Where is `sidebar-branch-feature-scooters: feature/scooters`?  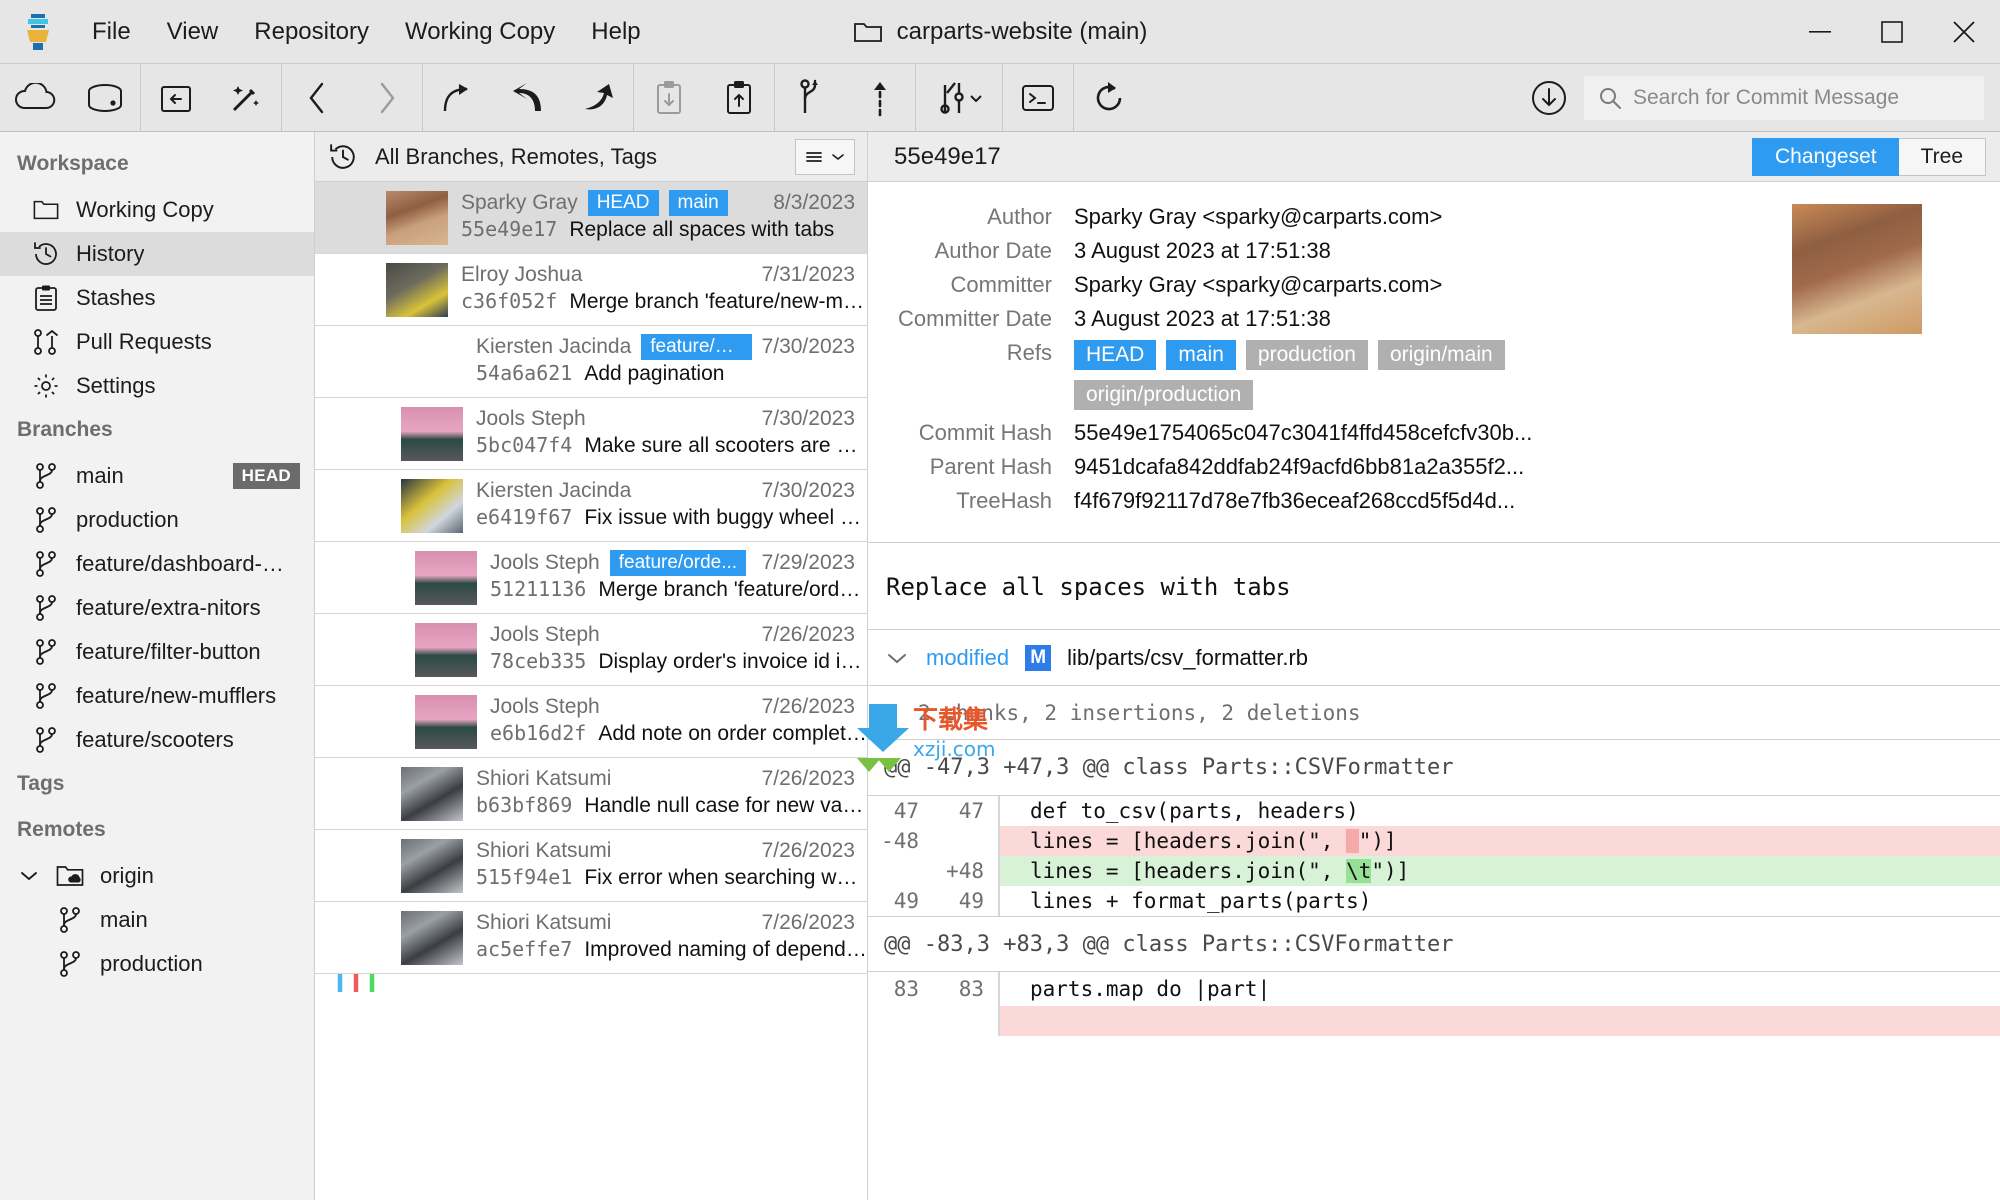 sidebar-branch-feature-scooters: feature/scooters is located at coordinates (157, 740).